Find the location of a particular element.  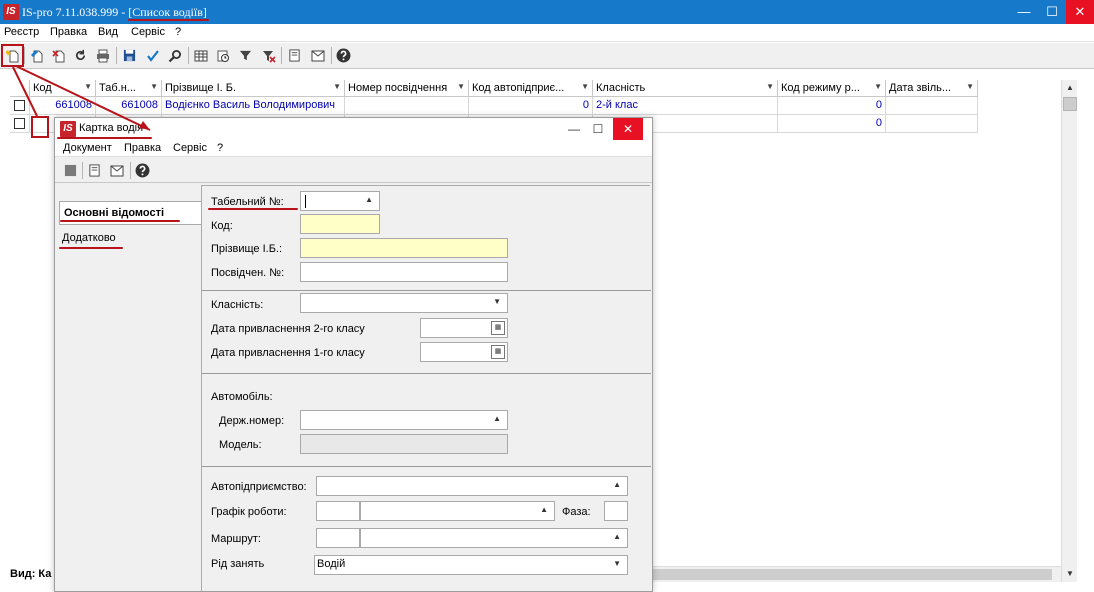

plate-label: Держ.номер: is located at coordinates (252, 421).